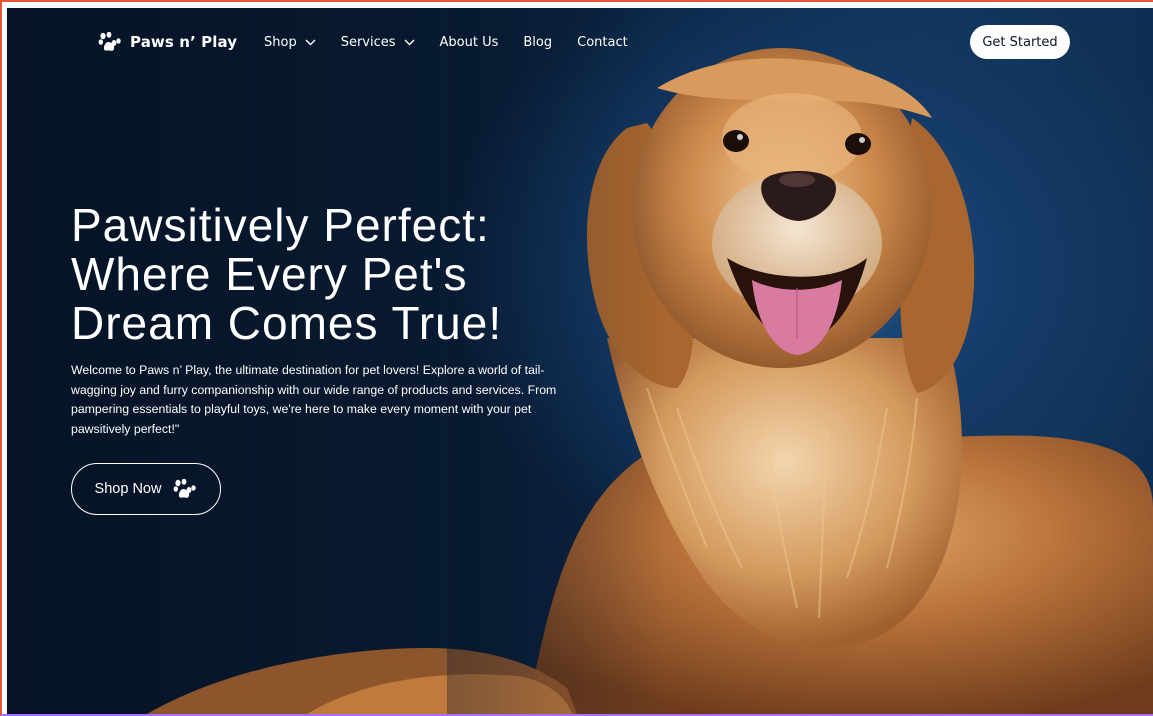  I want to click on nav-item-label: About Us, so click(469, 42).